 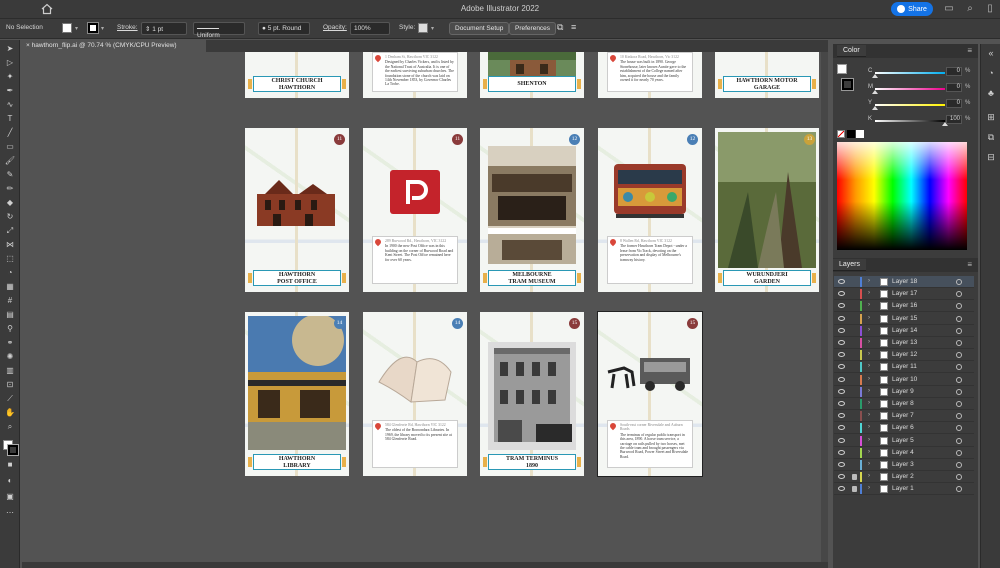 I want to click on none-swatch-icon, so click(x=841, y=134).